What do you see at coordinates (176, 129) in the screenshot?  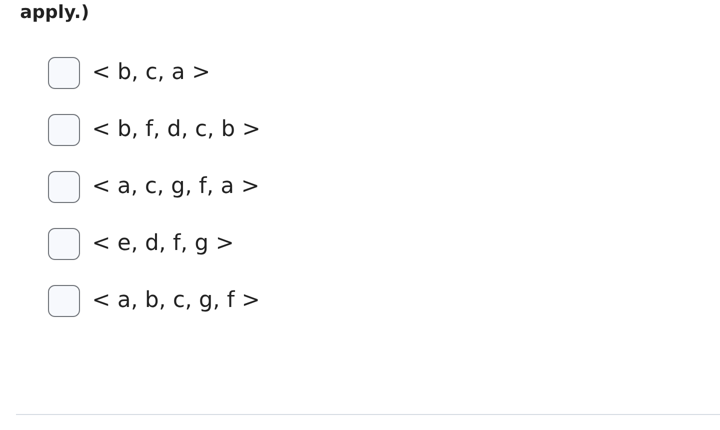 I see `option-label: < b, f, d, c, b >` at bounding box center [176, 129].